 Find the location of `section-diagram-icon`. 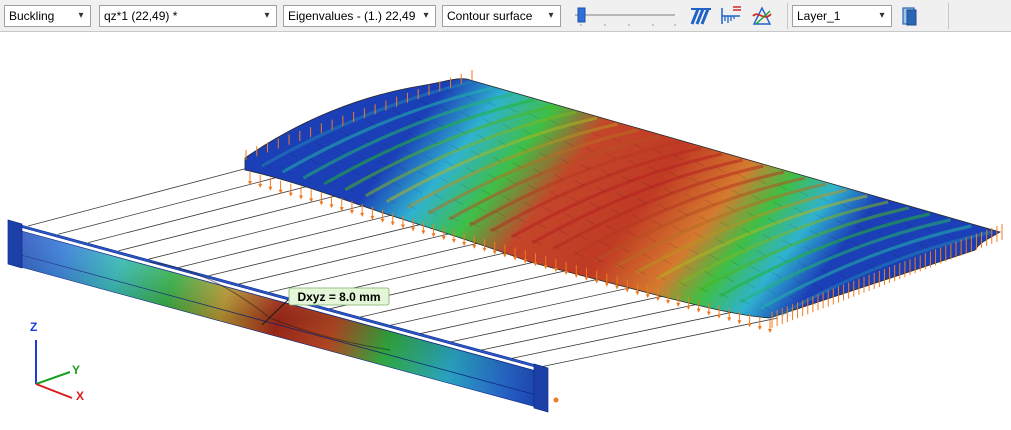

section-diagram-icon is located at coordinates (731, 16).